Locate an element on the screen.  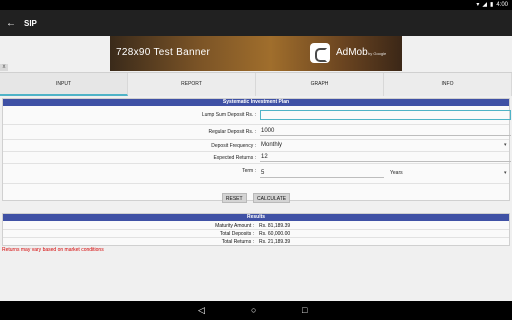
wifi-icon: ▾ is located at coordinates (478, 5).